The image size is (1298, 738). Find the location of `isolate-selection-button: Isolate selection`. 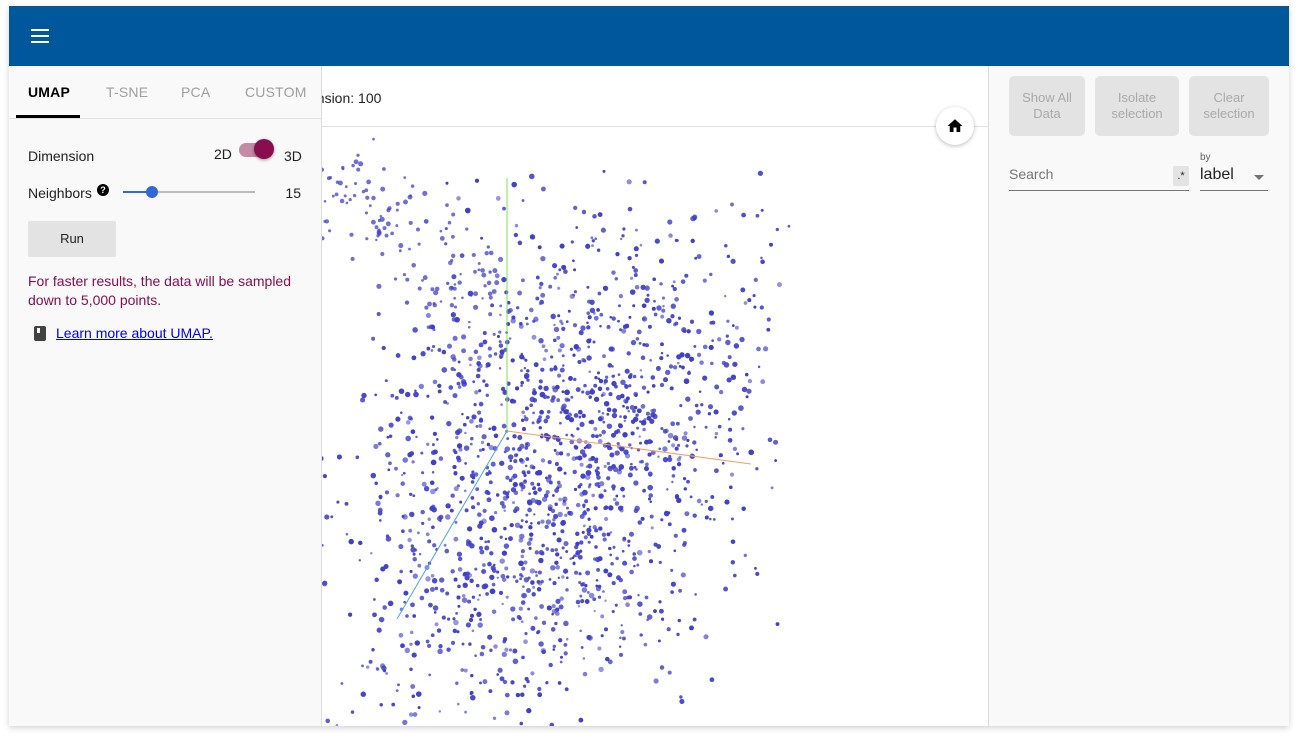

isolate-selection-button: Isolate selection is located at coordinates (1137, 106).